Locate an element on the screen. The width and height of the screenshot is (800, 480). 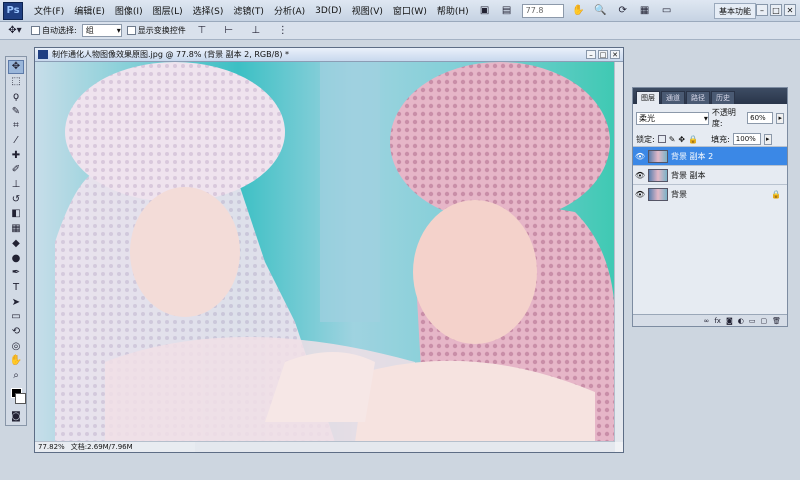
opacity-slider-icon: ▸ is located at coordinates (780, 118).